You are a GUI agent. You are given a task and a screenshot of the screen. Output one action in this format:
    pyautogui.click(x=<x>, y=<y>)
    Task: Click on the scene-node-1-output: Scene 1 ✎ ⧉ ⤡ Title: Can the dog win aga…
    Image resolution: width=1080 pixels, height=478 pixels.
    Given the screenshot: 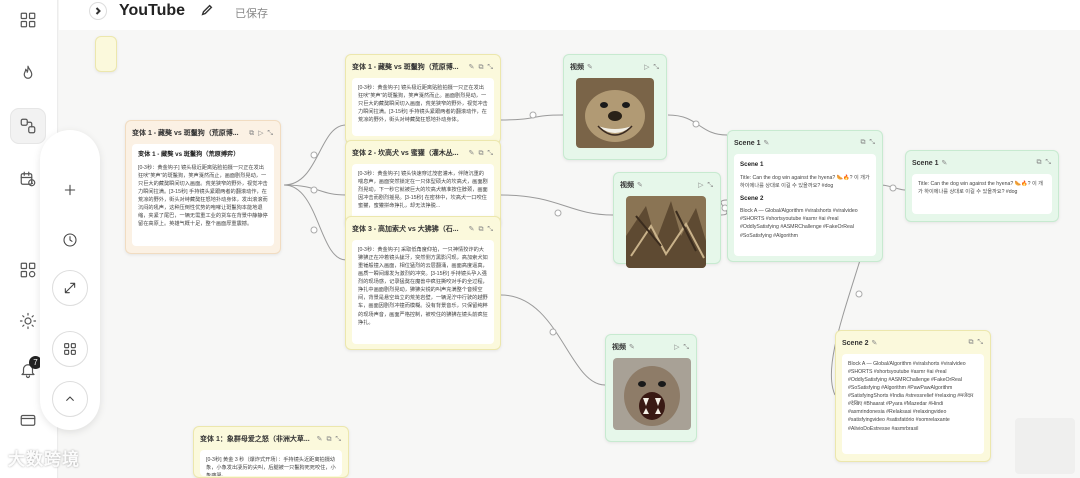 What is the action you would take?
    pyautogui.click(x=982, y=186)
    